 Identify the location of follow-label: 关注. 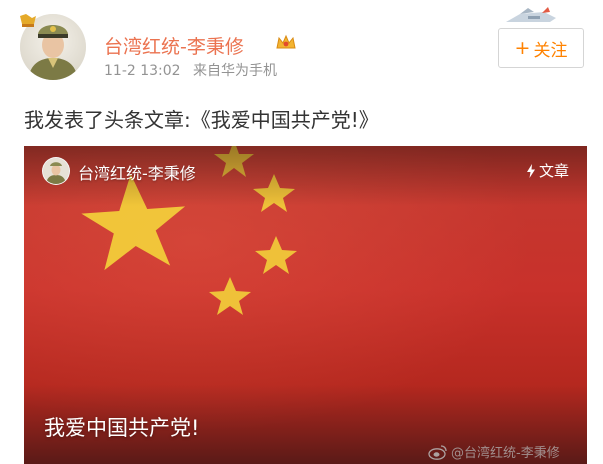
(550, 50).